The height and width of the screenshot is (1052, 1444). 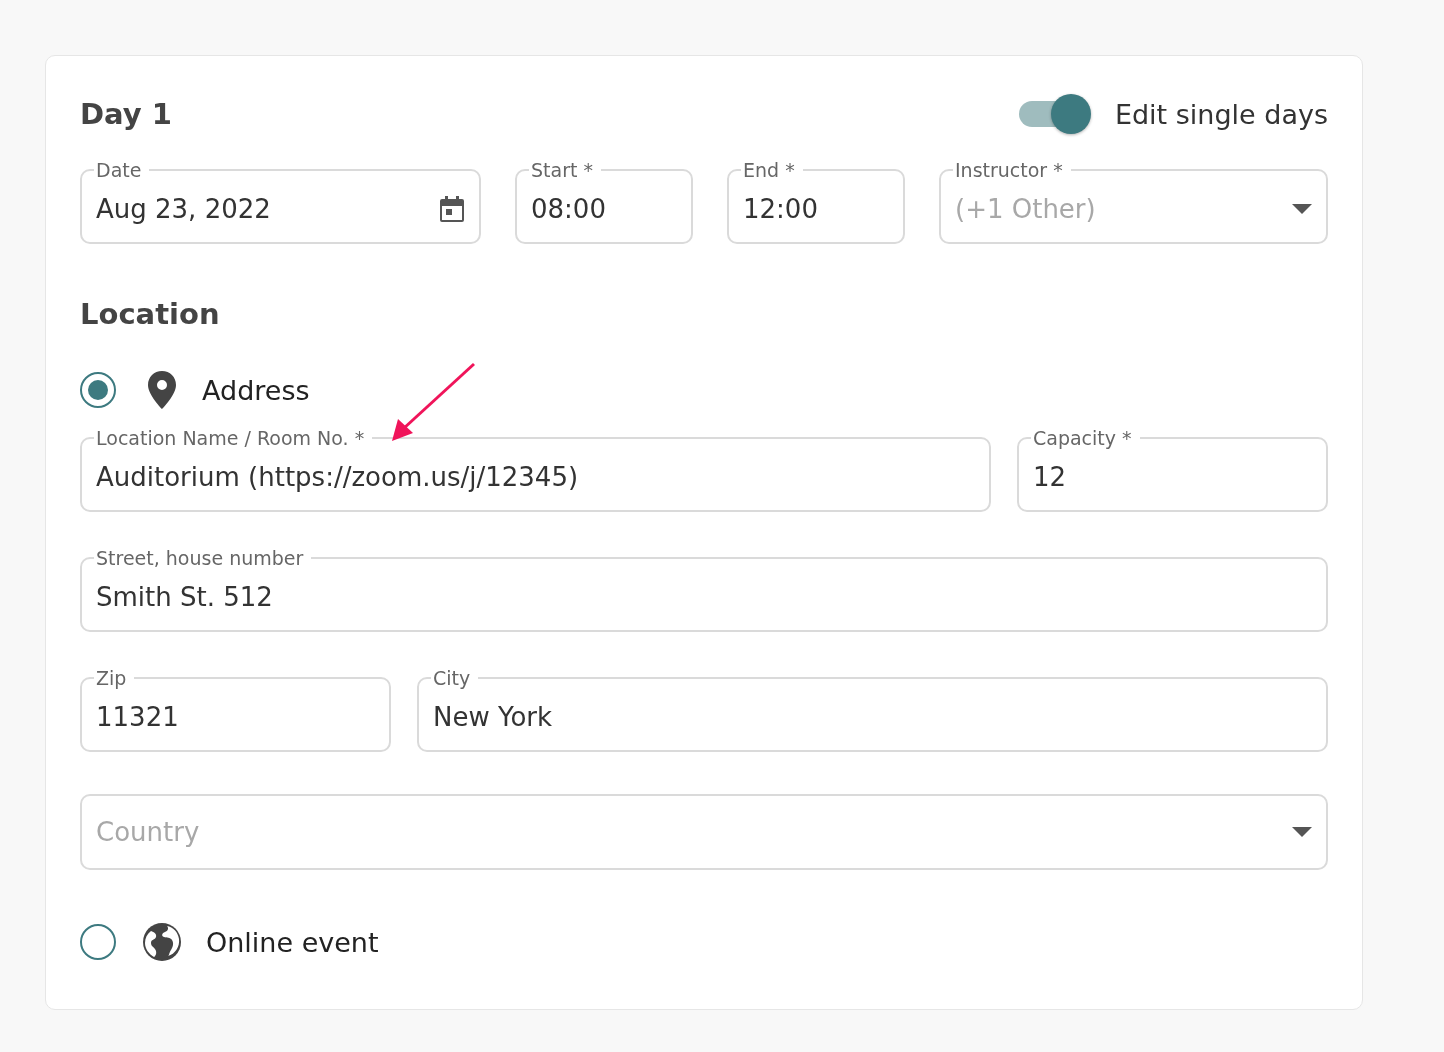 What do you see at coordinates (200, 558) in the screenshot?
I see `field-label: Street, house number` at bounding box center [200, 558].